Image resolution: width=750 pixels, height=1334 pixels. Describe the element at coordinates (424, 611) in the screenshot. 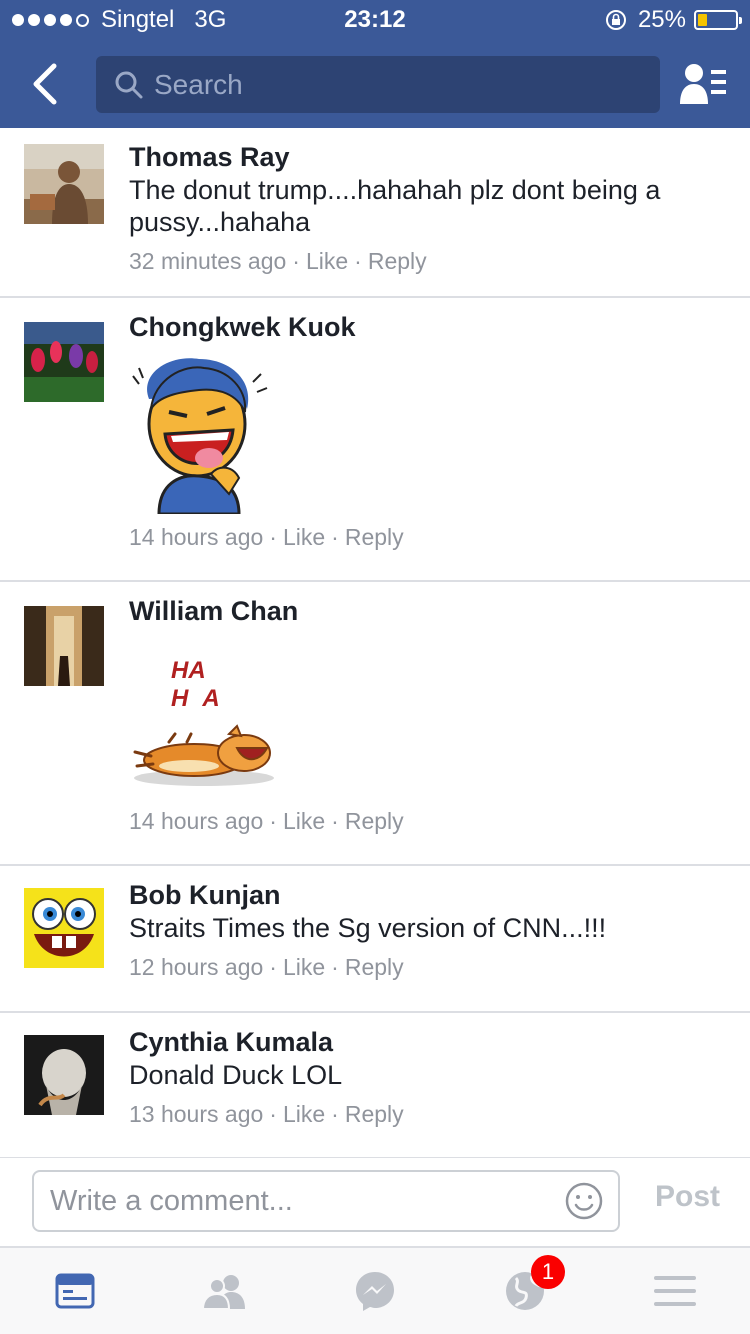

I see `commenter-name: William Chan` at that location.